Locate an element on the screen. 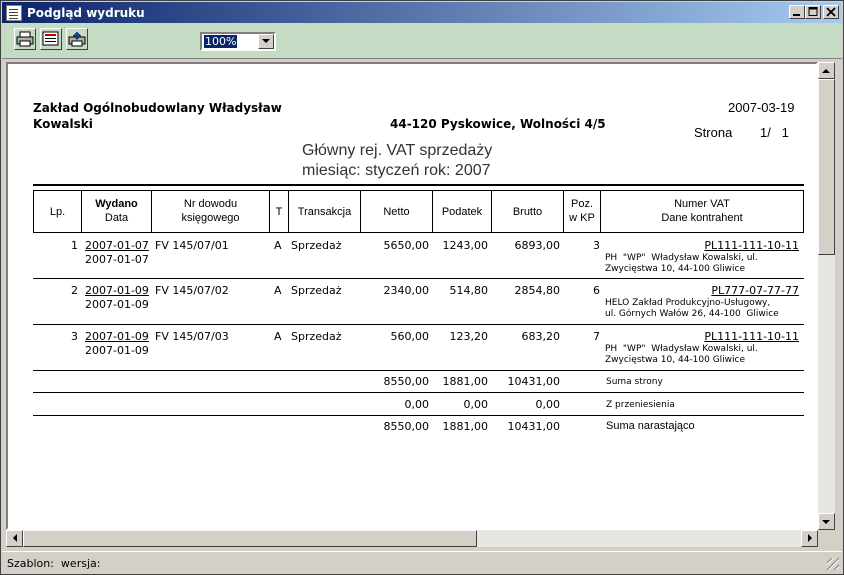  maximize-icon is located at coordinates (813, 11).